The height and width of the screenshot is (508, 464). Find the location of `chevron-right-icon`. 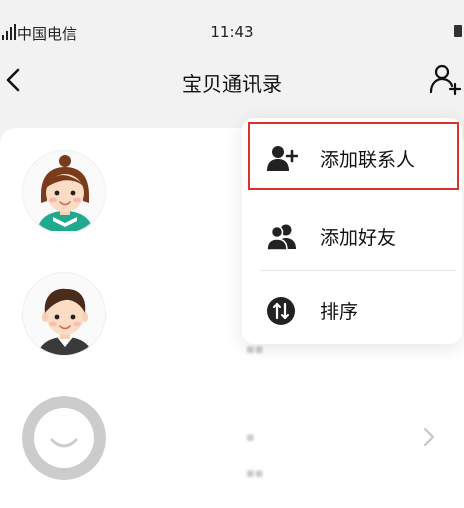

chevron-right-icon is located at coordinates (429, 437).